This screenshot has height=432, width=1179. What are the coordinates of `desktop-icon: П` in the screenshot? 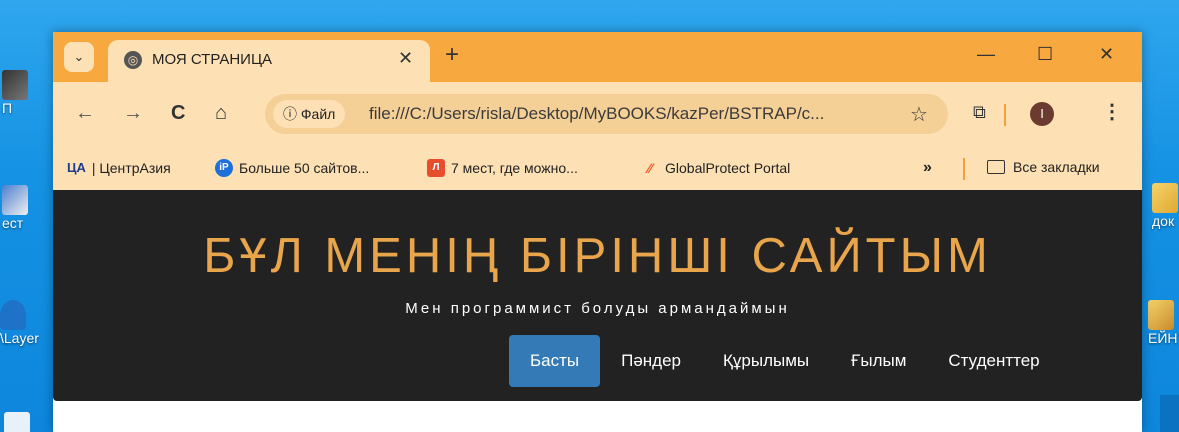 It's located at (15, 93).